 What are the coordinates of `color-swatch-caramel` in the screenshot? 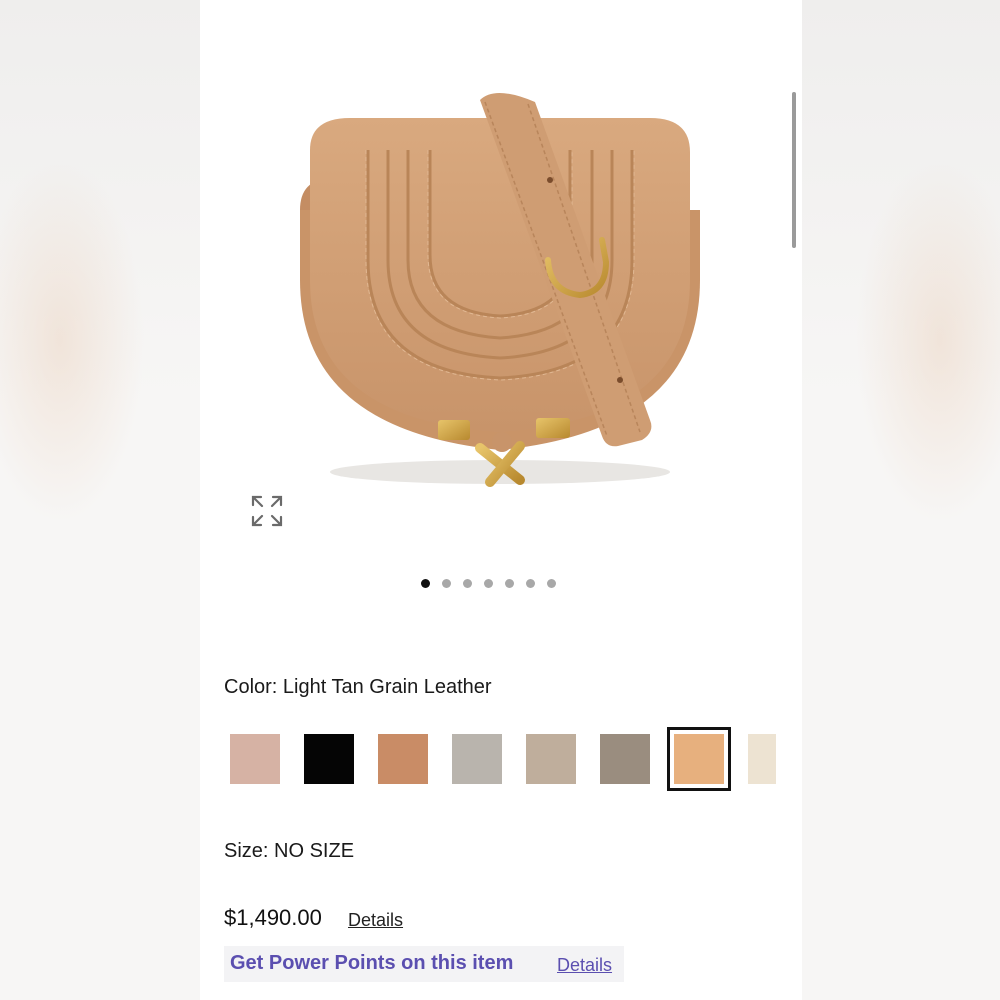 It's located at (403, 759).